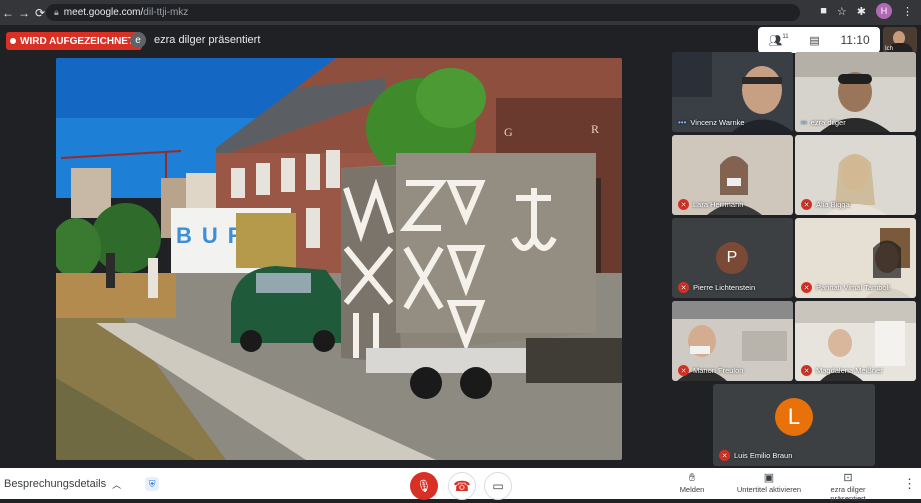  I want to click on presenter-avatar: e, so click(138, 40).